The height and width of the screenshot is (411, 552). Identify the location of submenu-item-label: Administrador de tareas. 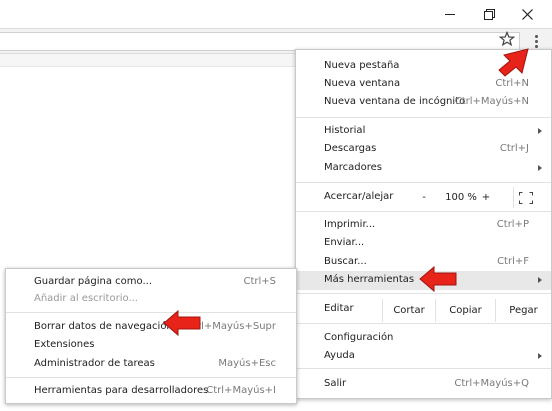
(94, 363).